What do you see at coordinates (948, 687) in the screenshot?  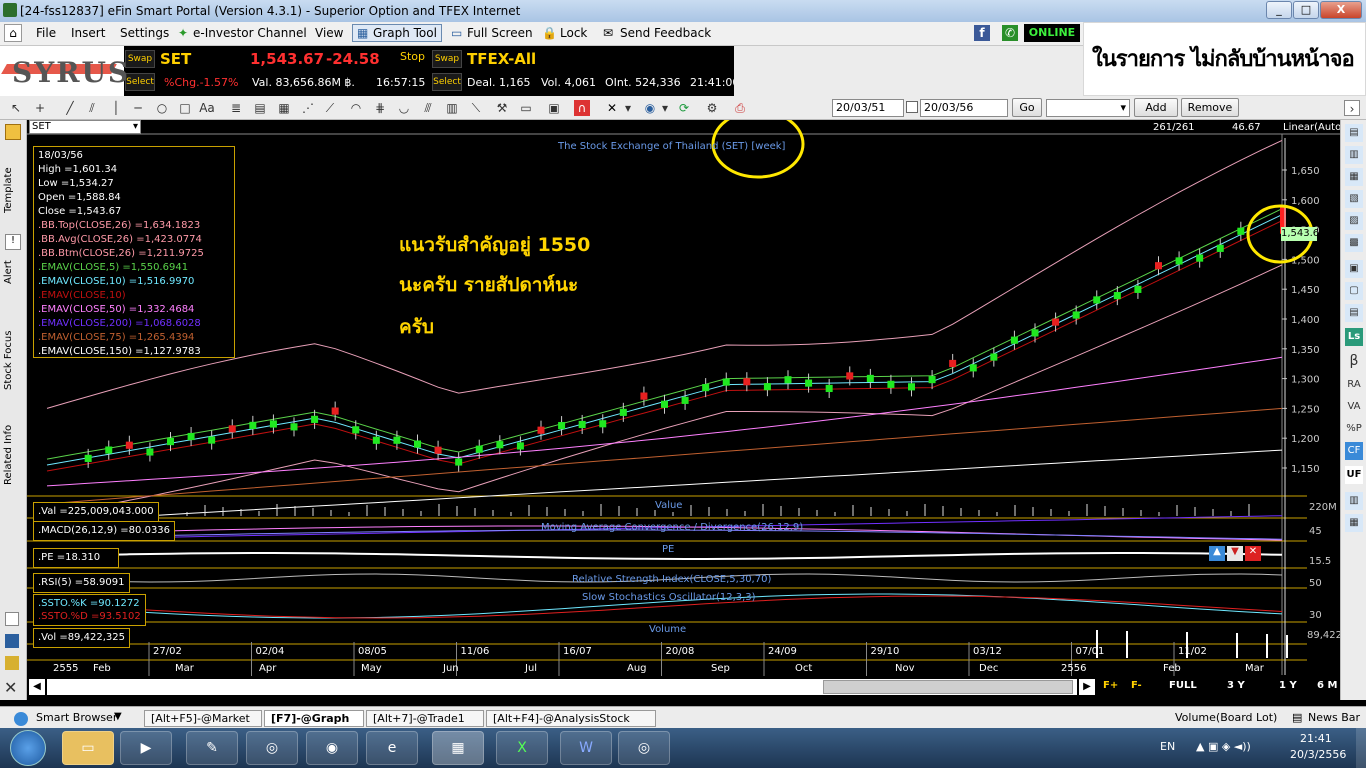 I see `scroll-thumb` at bounding box center [948, 687].